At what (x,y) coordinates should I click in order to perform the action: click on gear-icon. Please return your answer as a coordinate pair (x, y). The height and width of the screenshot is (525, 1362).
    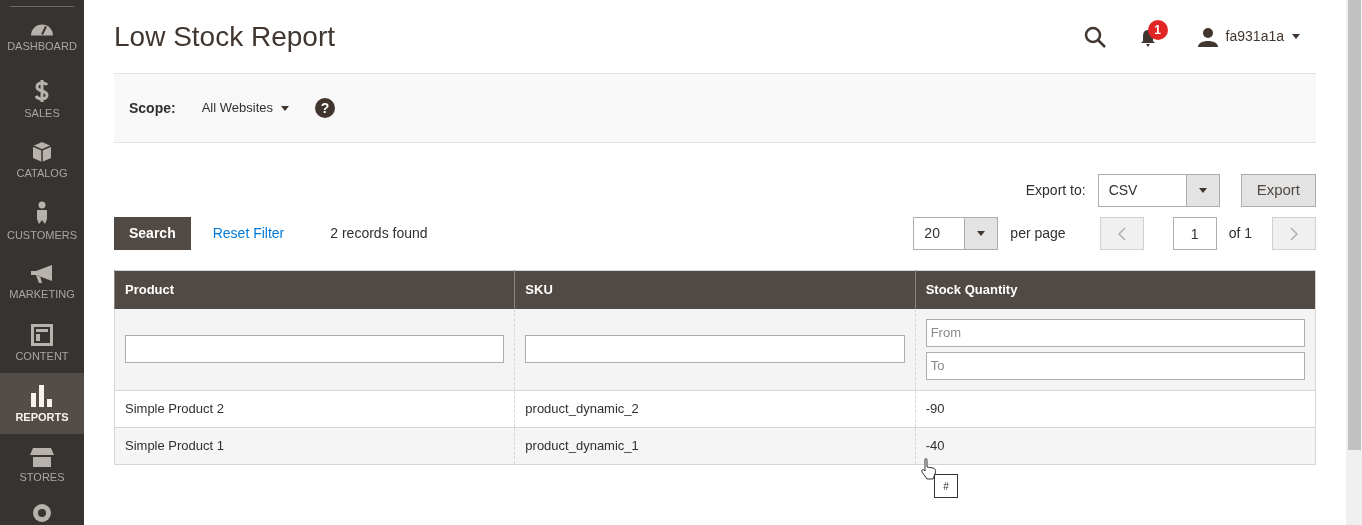
    Looking at the image, I should click on (42, 513).